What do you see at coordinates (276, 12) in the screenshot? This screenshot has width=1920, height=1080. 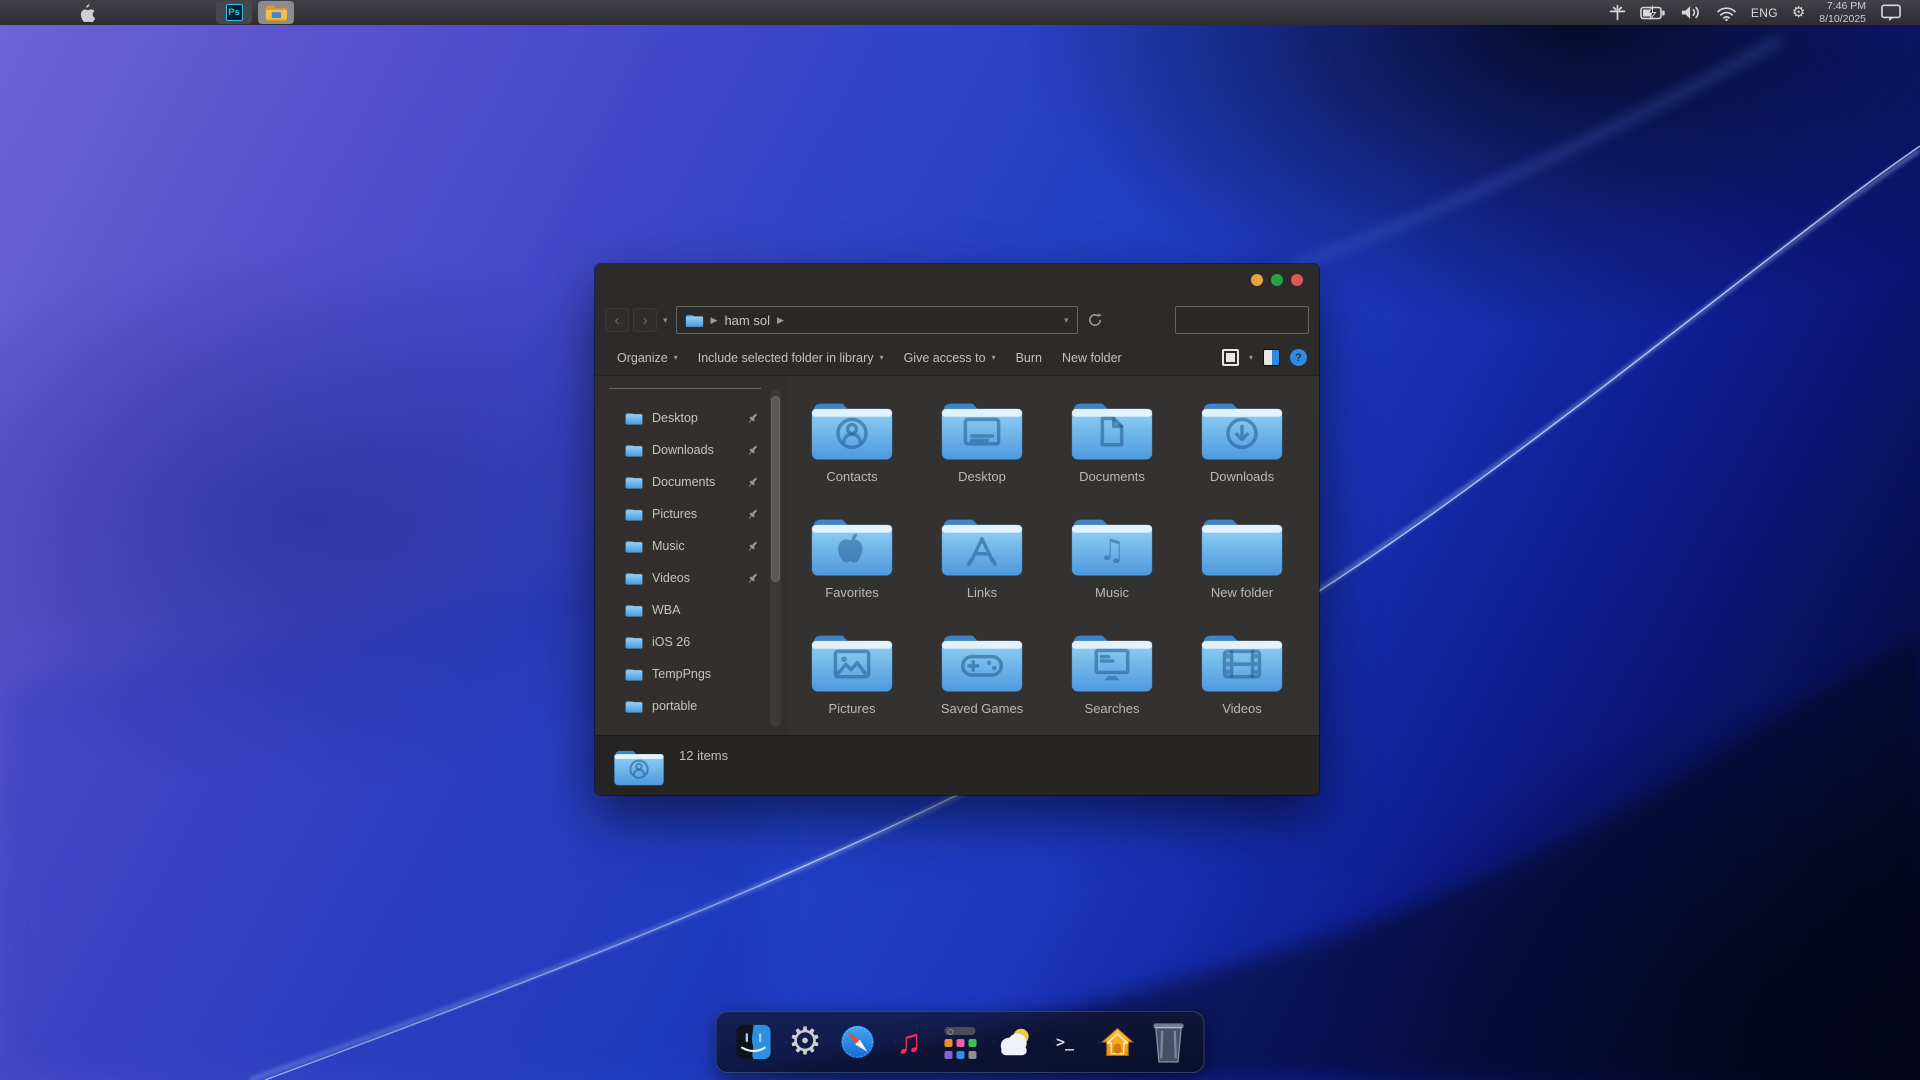 I see `taskbar-file-explorer-app` at bounding box center [276, 12].